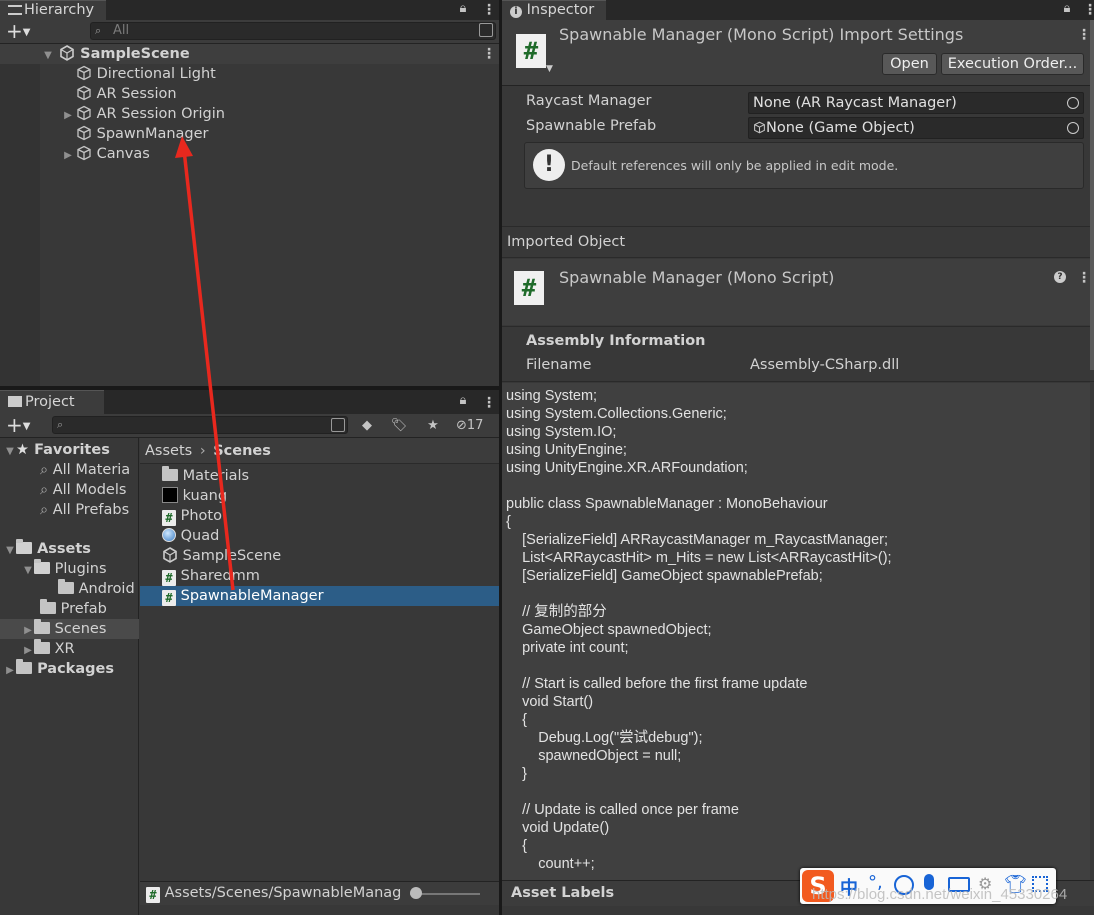 Image resolution: width=1094 pixels, height=915 pixels. What do you see at coordinates (909, 64) in the screenshot?
I see `open-button: Open` at bounding box center [909, 64].